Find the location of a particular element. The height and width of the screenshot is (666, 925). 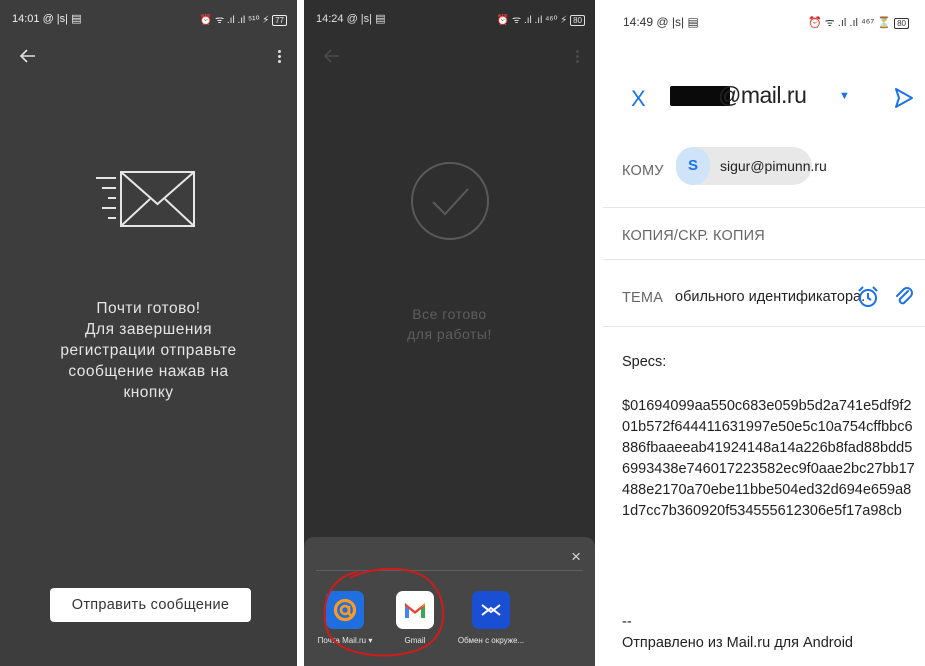

nearby-share-icon is located at coordinates (491, 610).